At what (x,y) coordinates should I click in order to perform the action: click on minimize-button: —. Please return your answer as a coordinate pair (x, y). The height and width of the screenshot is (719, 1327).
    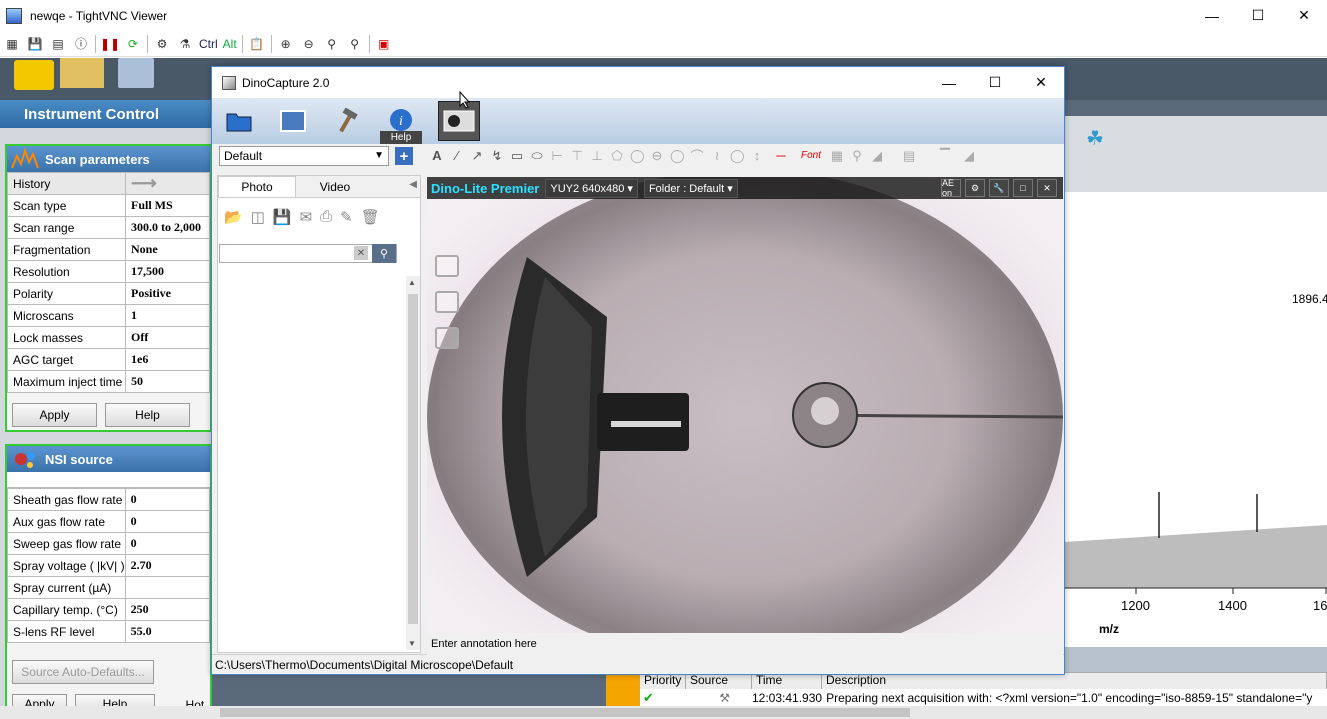
    Looking at the image, I should click on (1212, 15).